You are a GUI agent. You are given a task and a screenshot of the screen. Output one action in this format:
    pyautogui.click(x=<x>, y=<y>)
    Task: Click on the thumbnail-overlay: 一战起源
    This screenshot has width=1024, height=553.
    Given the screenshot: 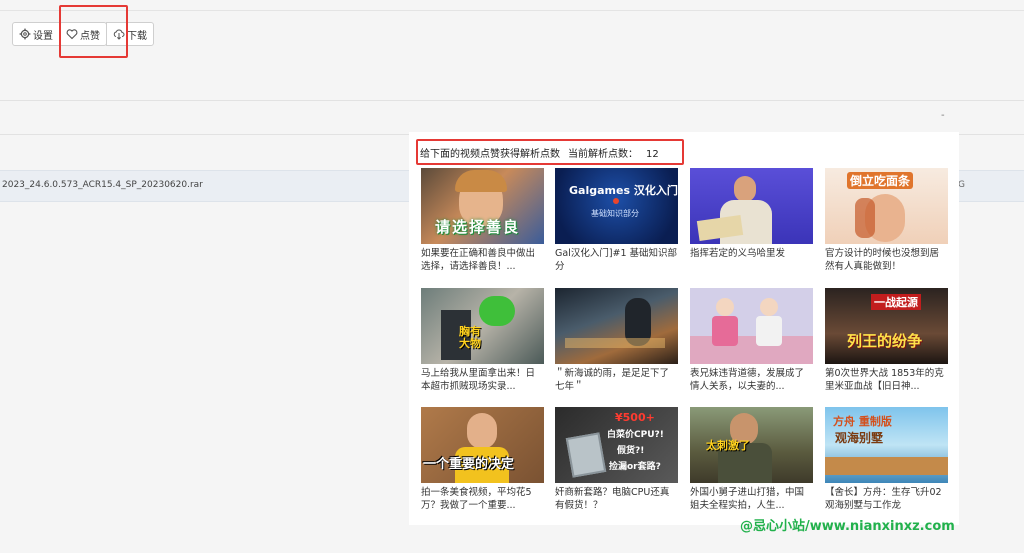 What is the action you would take?
    pyautogui.click(x=896, y=302)
    